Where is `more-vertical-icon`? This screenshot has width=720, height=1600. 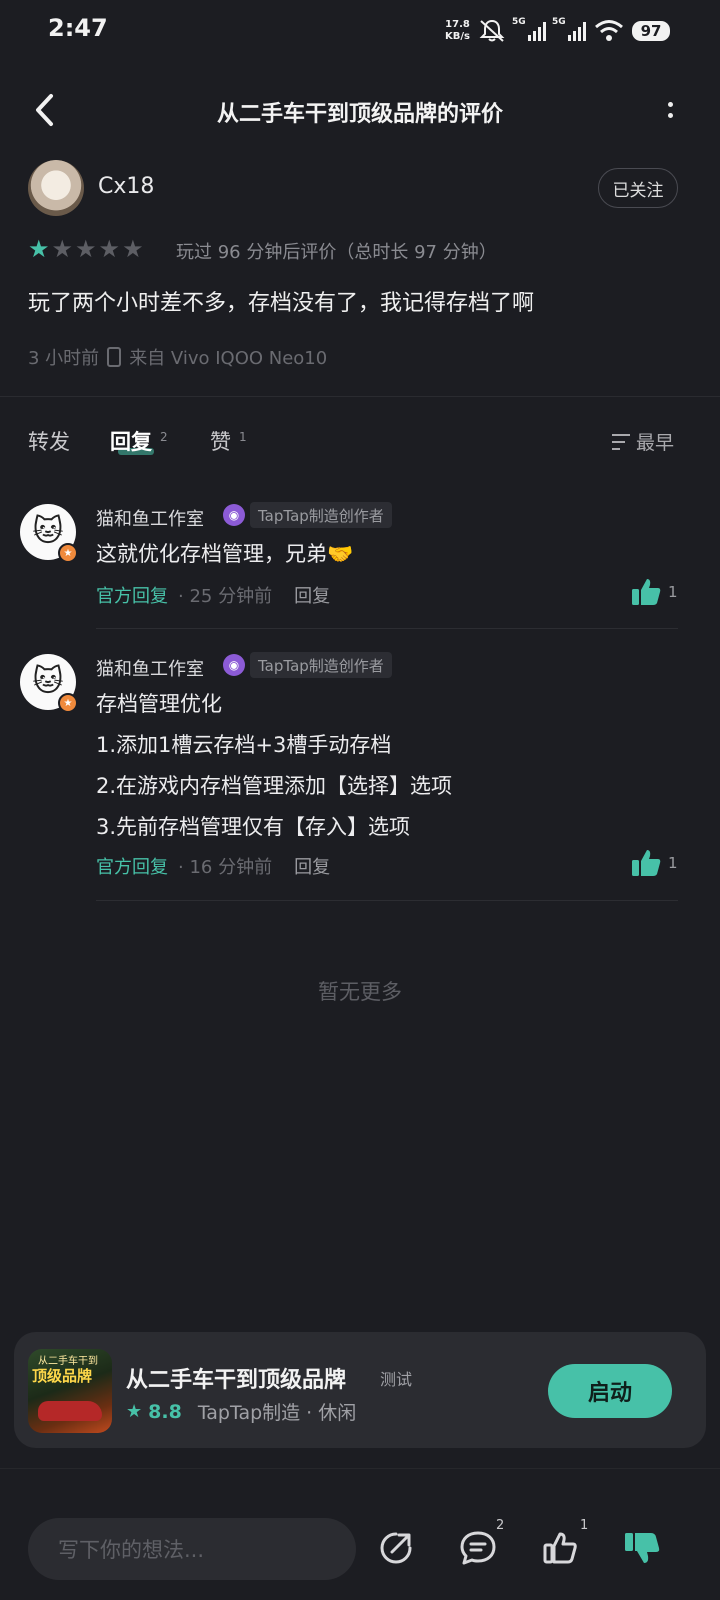 more-vertical-icon is located at coordinates (670, 104).